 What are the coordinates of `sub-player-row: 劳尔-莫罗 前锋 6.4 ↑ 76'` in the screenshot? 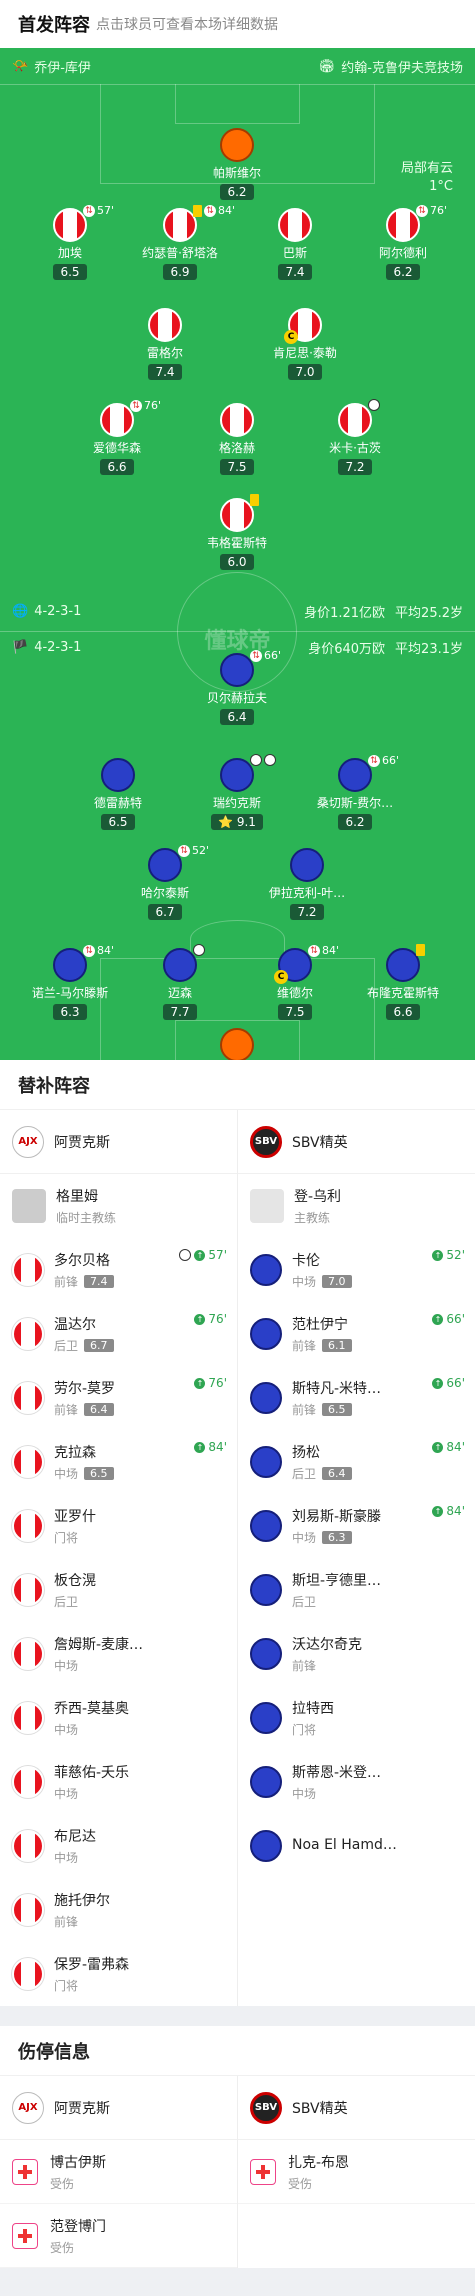 It's located at (118, 1398).